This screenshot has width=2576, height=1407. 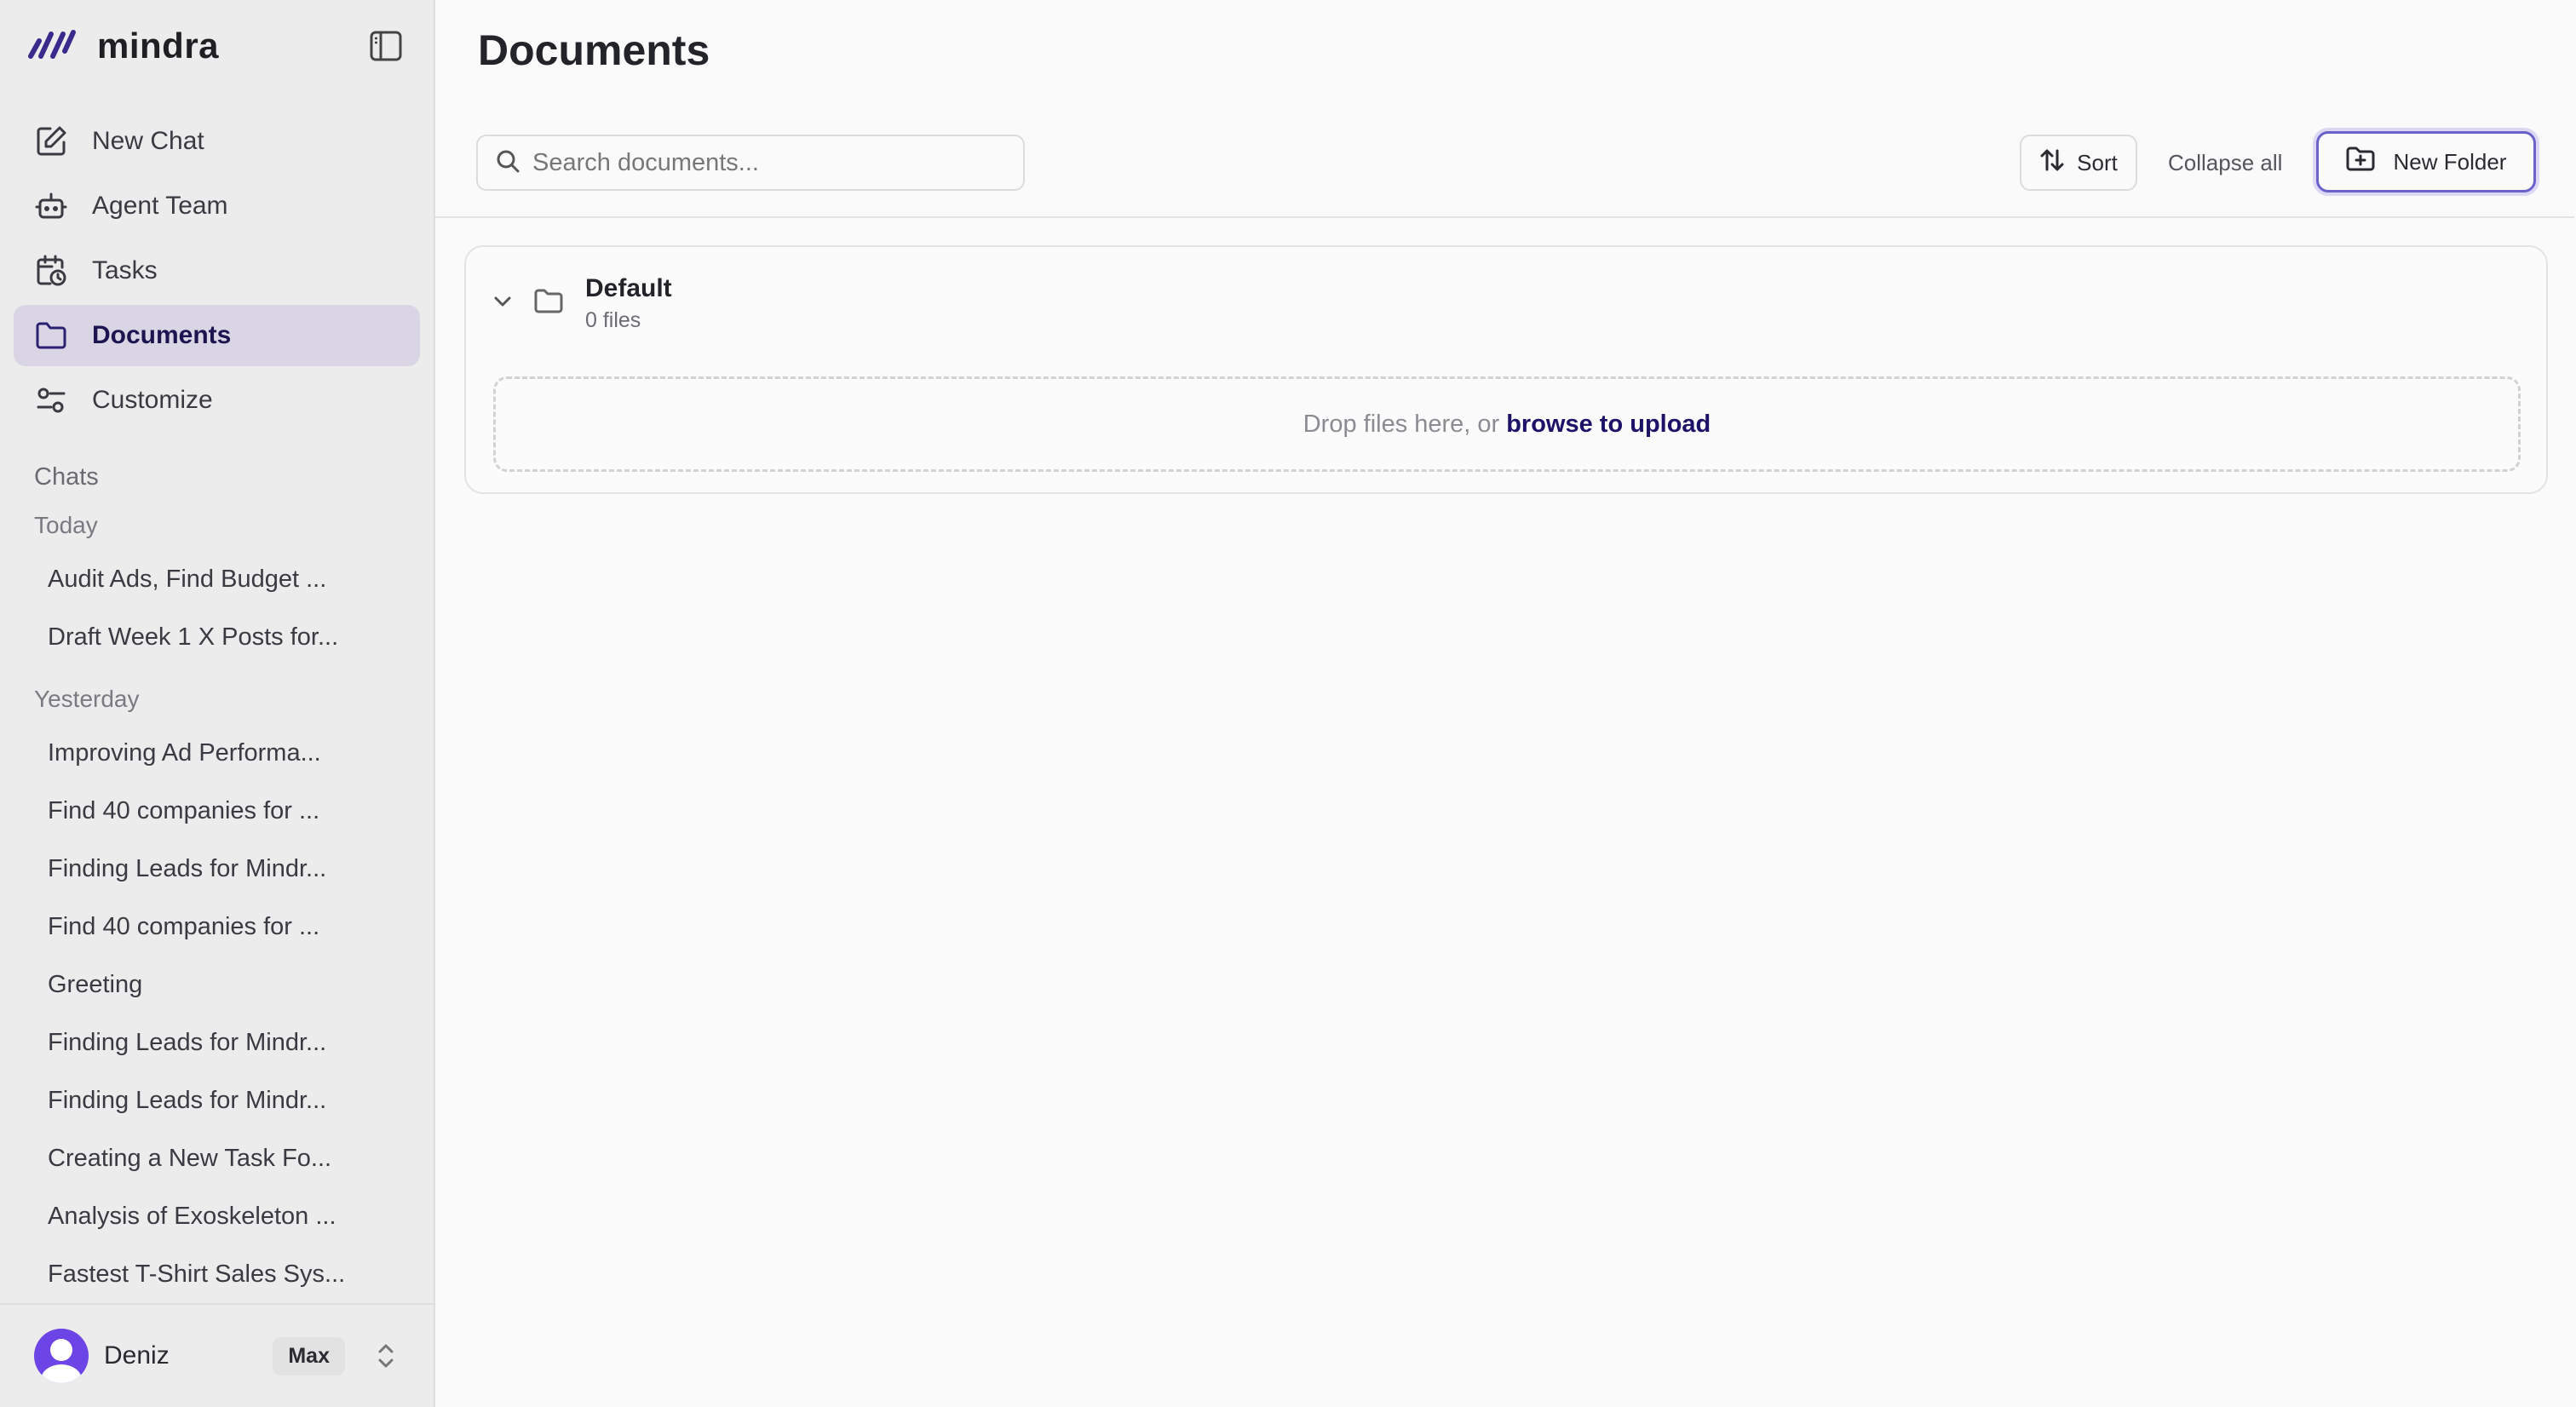 I want to click on folder-file-count: 0 files, so click(x=613, y=320).